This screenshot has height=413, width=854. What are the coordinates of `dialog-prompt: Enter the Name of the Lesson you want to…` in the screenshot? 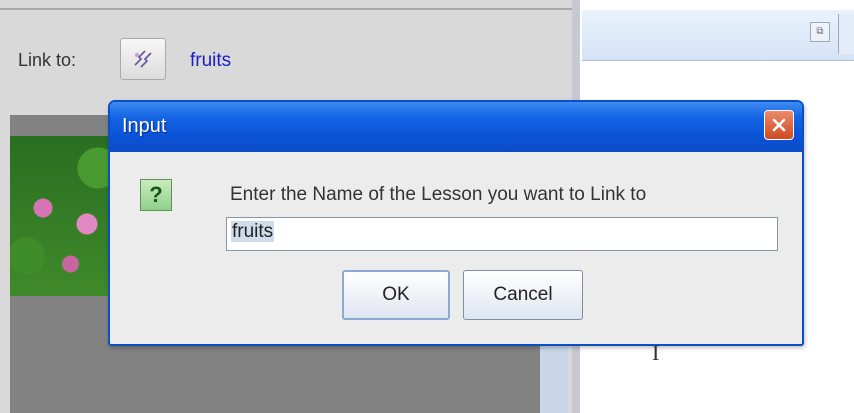 It's located at (438, 194).